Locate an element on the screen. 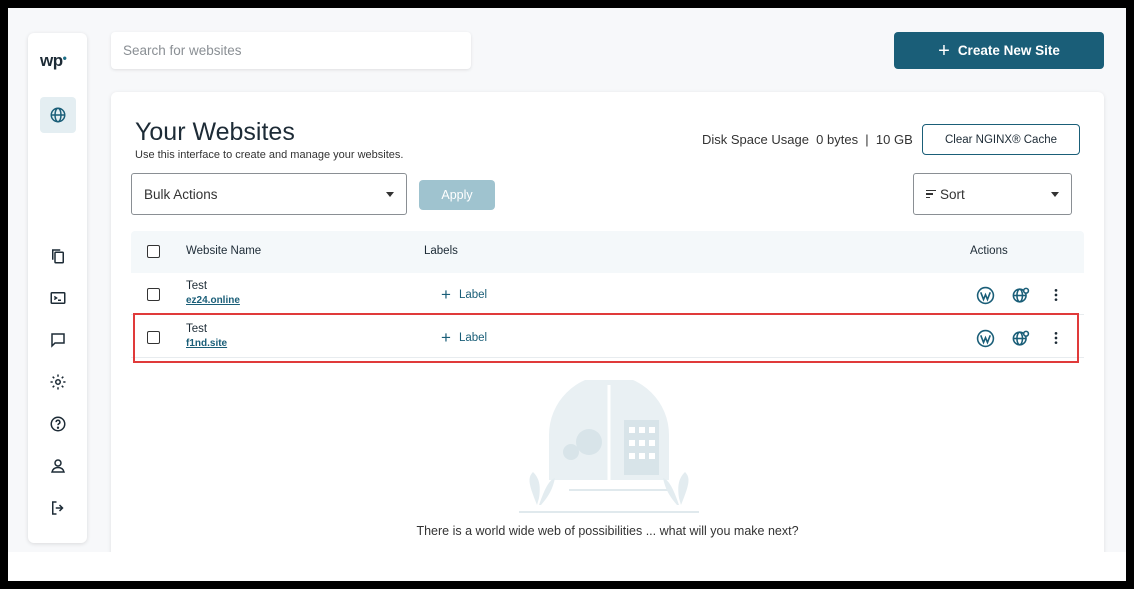 Image resolution: width=1134 pixels, height=589 pixels. sort-select: Sort is located at coordinates (992, 194).